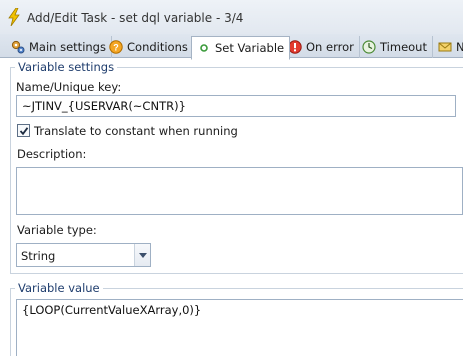 The width and height of the screenshot is (463, 356). Describe the element at coordinates (57, 230) in the screenshot. I see `variable-type-label: Variable type:` at that location.